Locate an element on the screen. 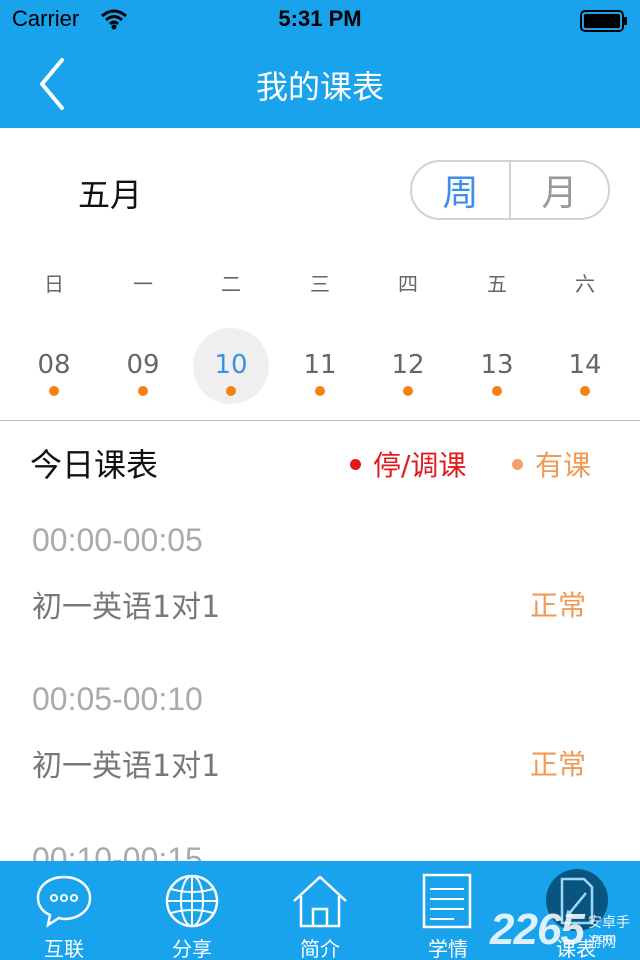  tab-label: 分享 is located at coordinates (192, 948).